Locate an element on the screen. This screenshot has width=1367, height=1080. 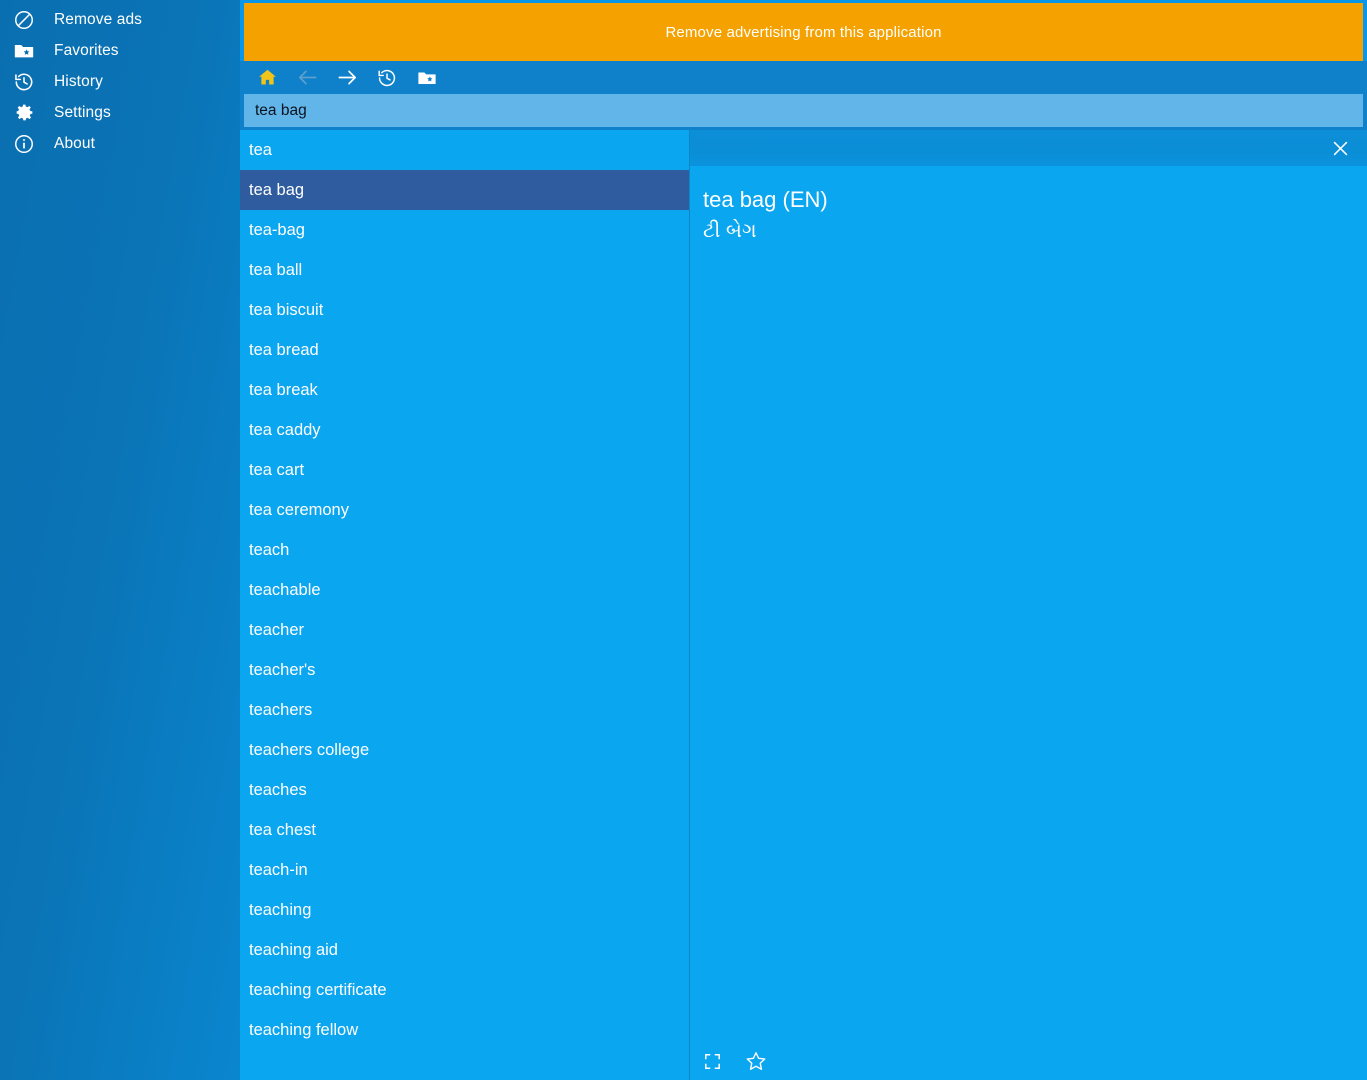
word-list-item: teacher is located at coordinates (464, 630).